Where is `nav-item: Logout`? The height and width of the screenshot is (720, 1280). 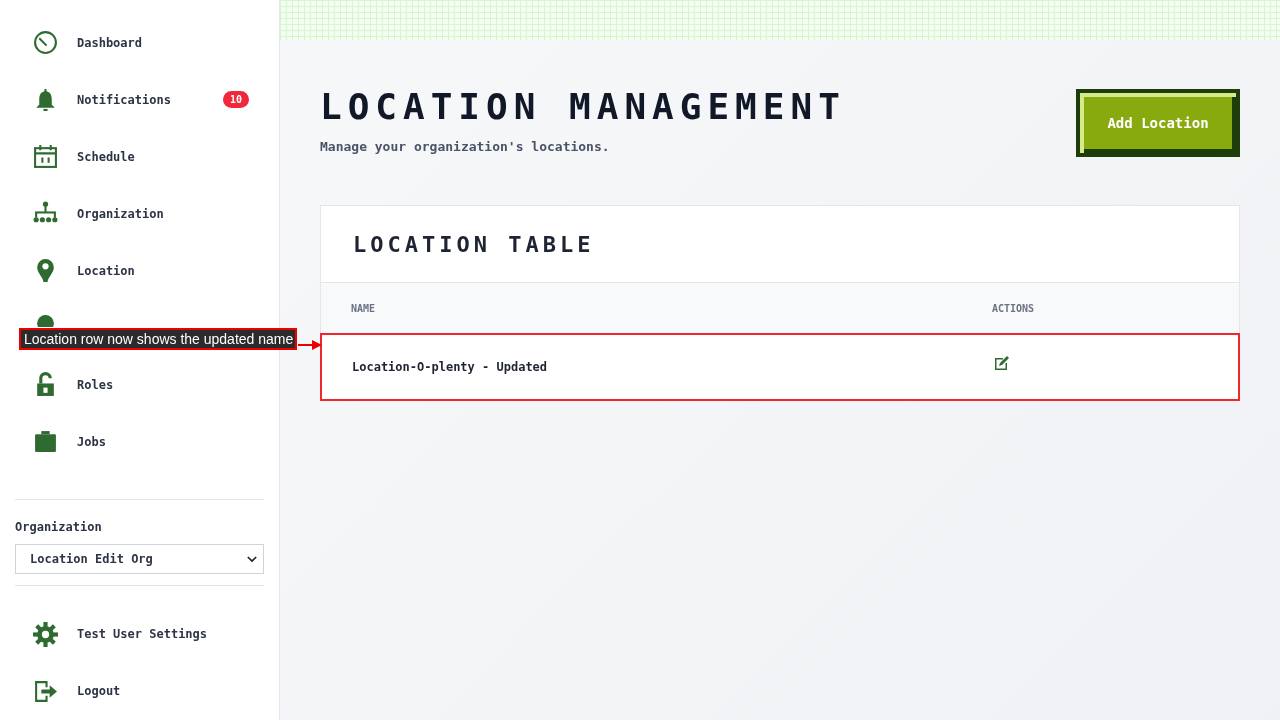
nav-item: Logout is located at coordinates (139, 691).